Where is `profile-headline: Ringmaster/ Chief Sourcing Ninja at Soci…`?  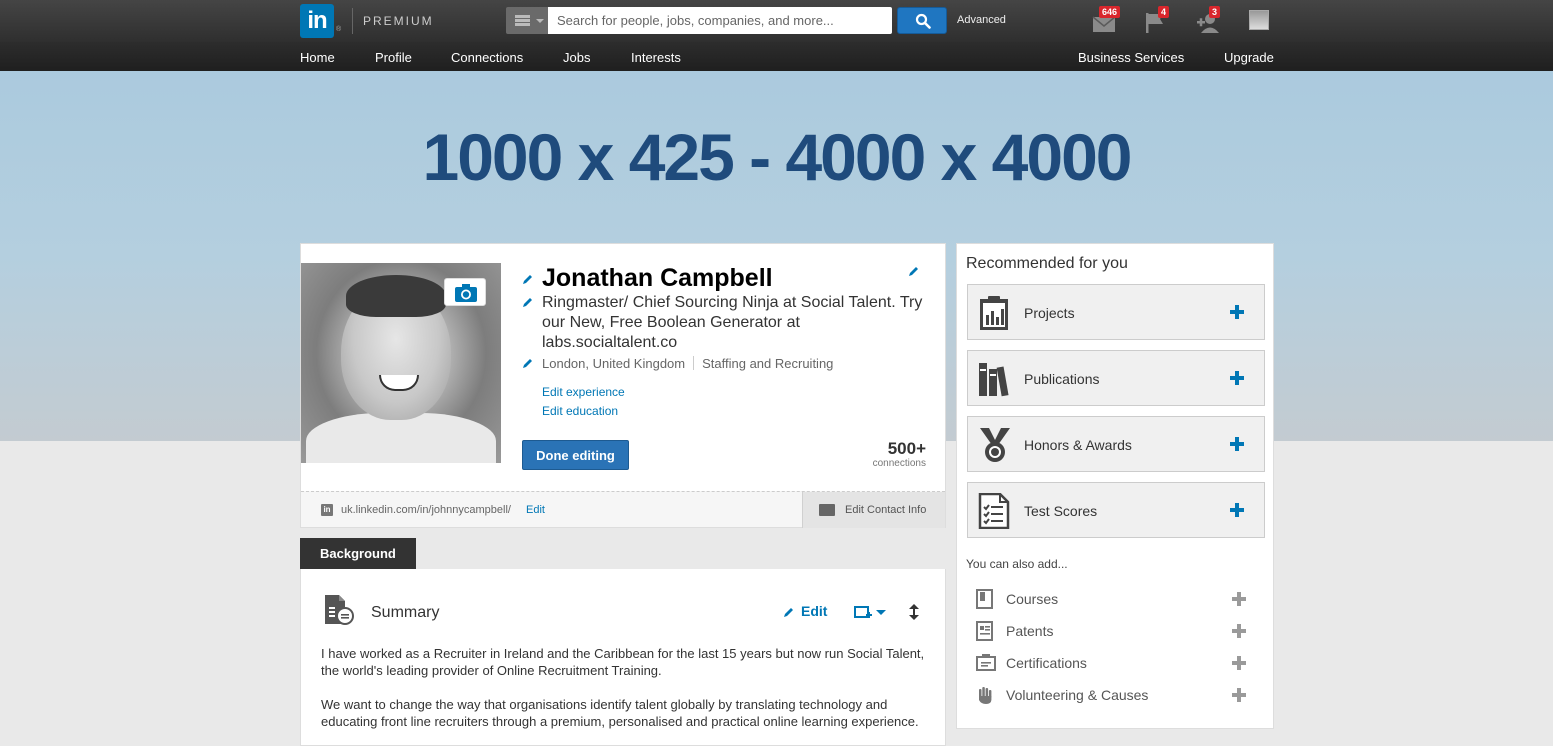
profile-headline: Ringmaster/ Chief Sourcing Ninja at Soci… is located at coordinates (732, 322).